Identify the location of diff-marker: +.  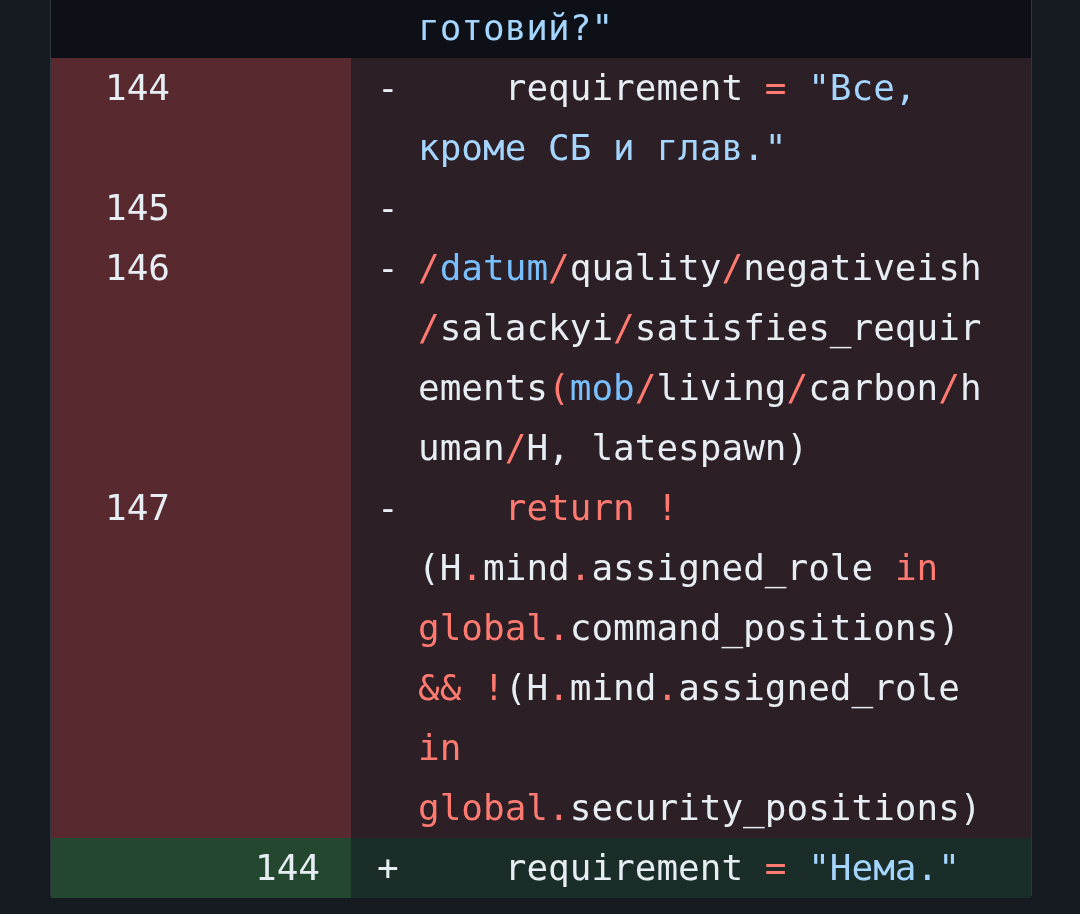
(388, 867).